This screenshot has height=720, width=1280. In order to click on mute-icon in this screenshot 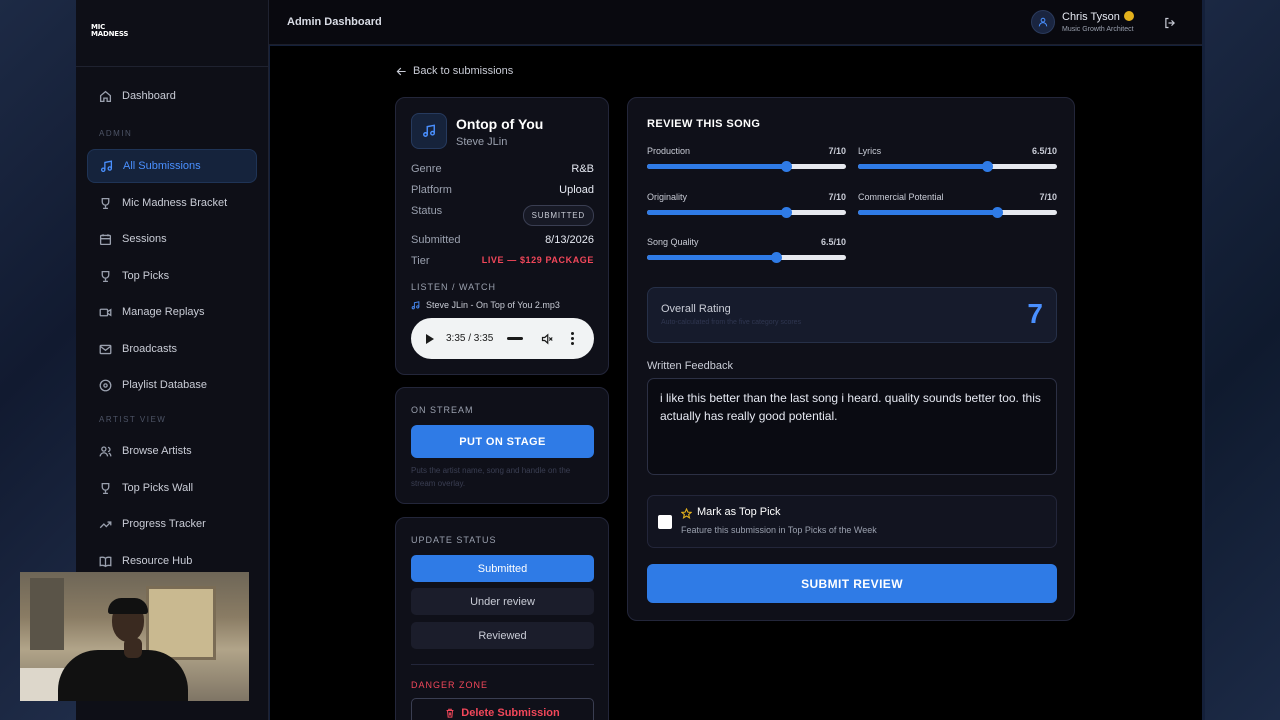, I will do `click(547, 339)`.